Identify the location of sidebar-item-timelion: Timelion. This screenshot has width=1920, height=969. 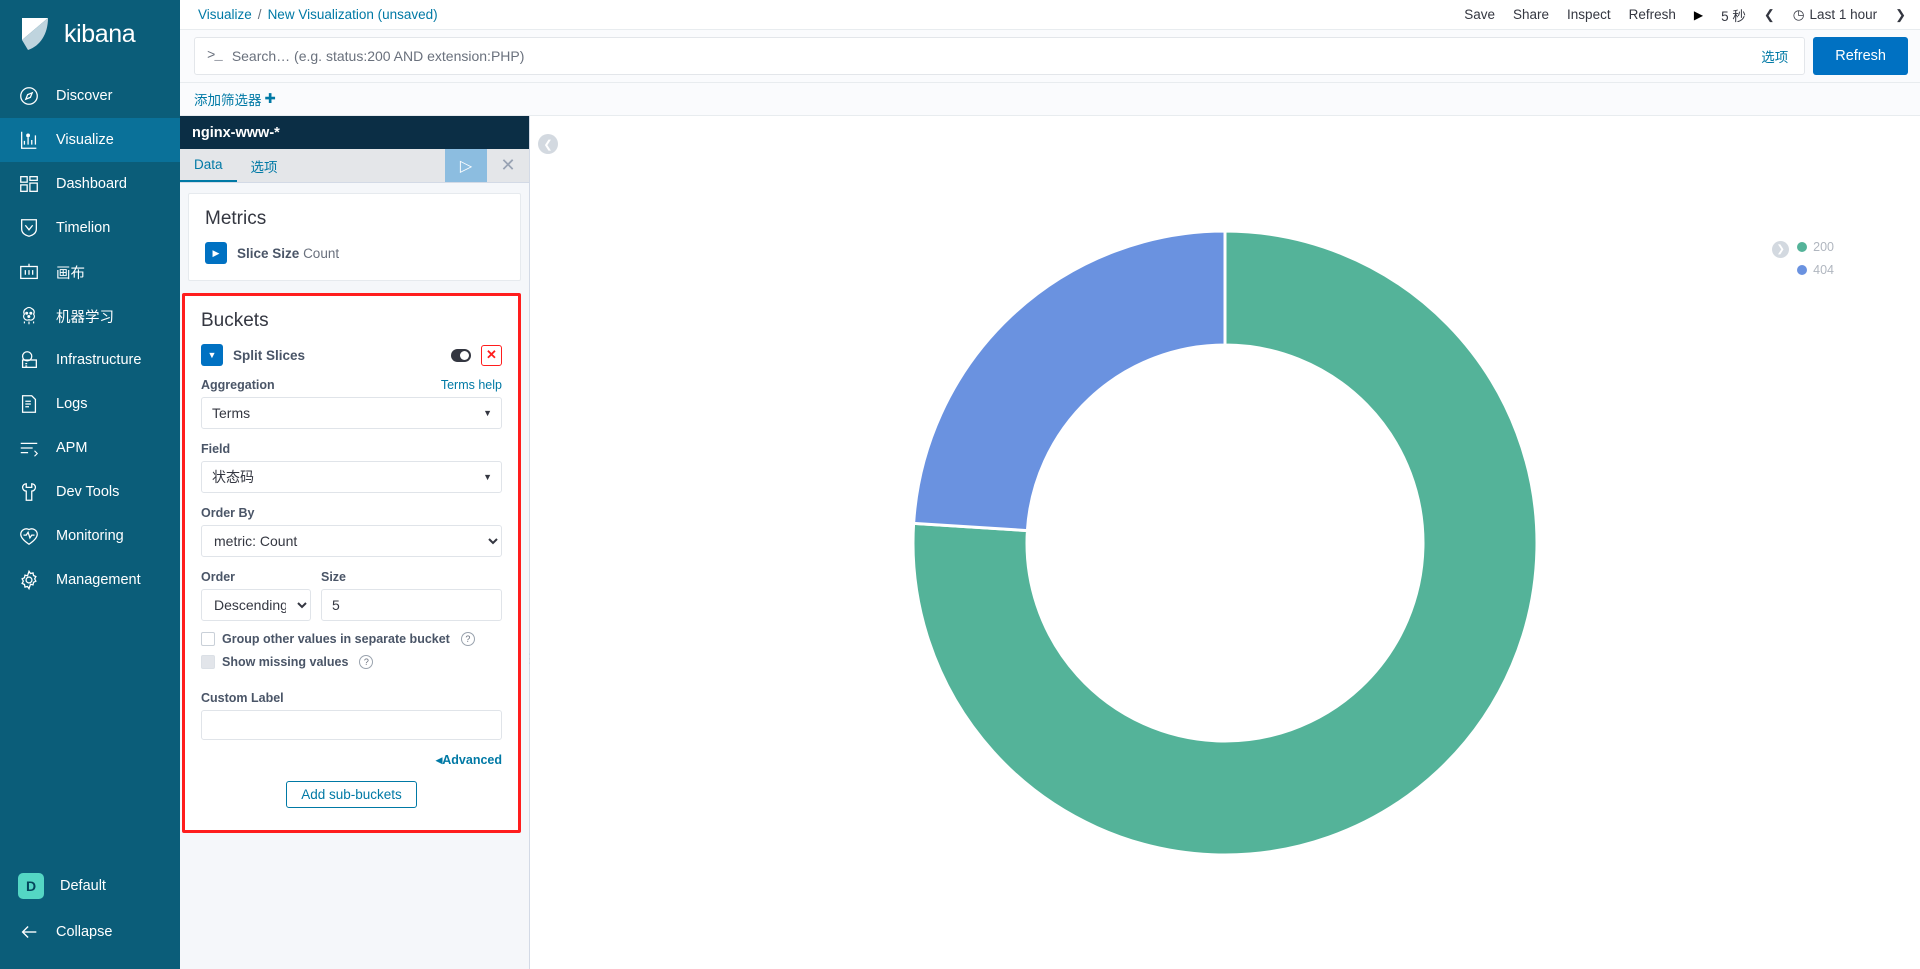
(90, 228).